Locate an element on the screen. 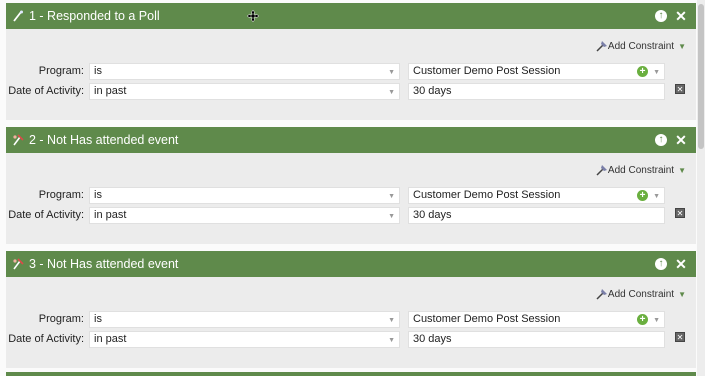  filter-title: 1 - Responded to a Poll is located at coordinates (94, 16).